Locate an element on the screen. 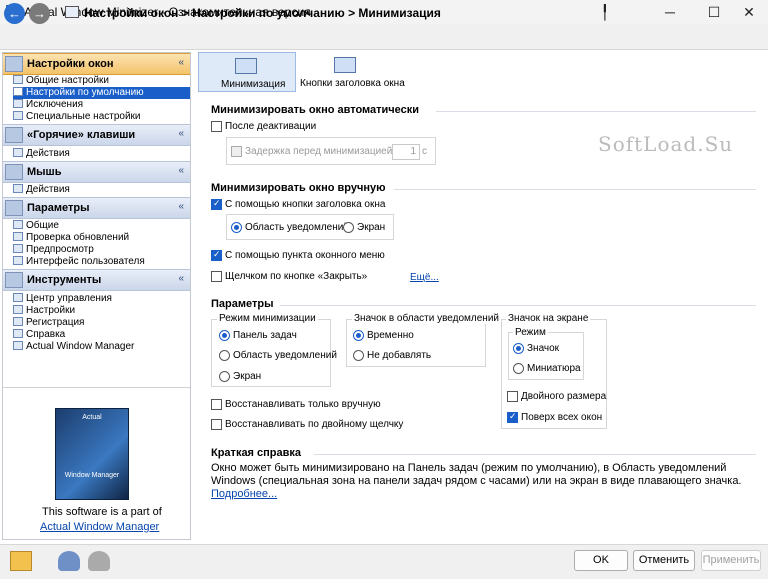 The image size is (768, 579). mode-tray-radio: Область уведомлений is located at coordinates (278, 355).